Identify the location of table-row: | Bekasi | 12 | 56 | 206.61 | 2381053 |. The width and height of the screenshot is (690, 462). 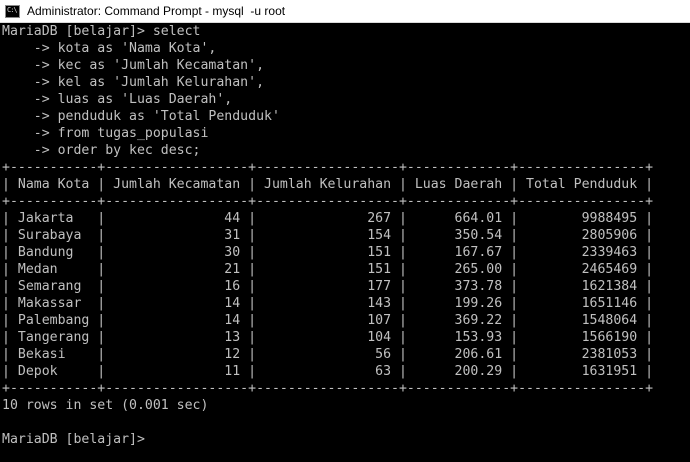
(328, 354).